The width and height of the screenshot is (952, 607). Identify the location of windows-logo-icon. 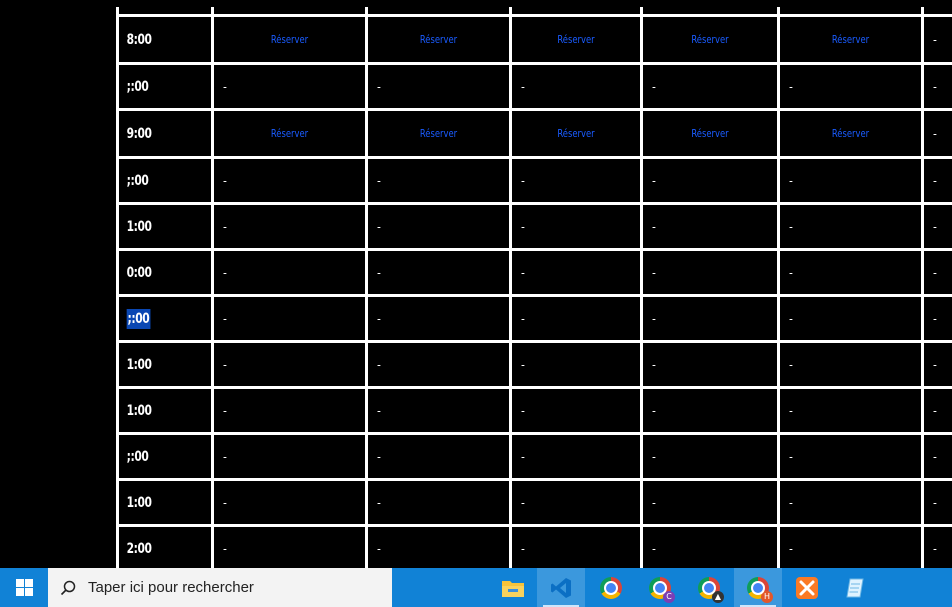
(24, 587).